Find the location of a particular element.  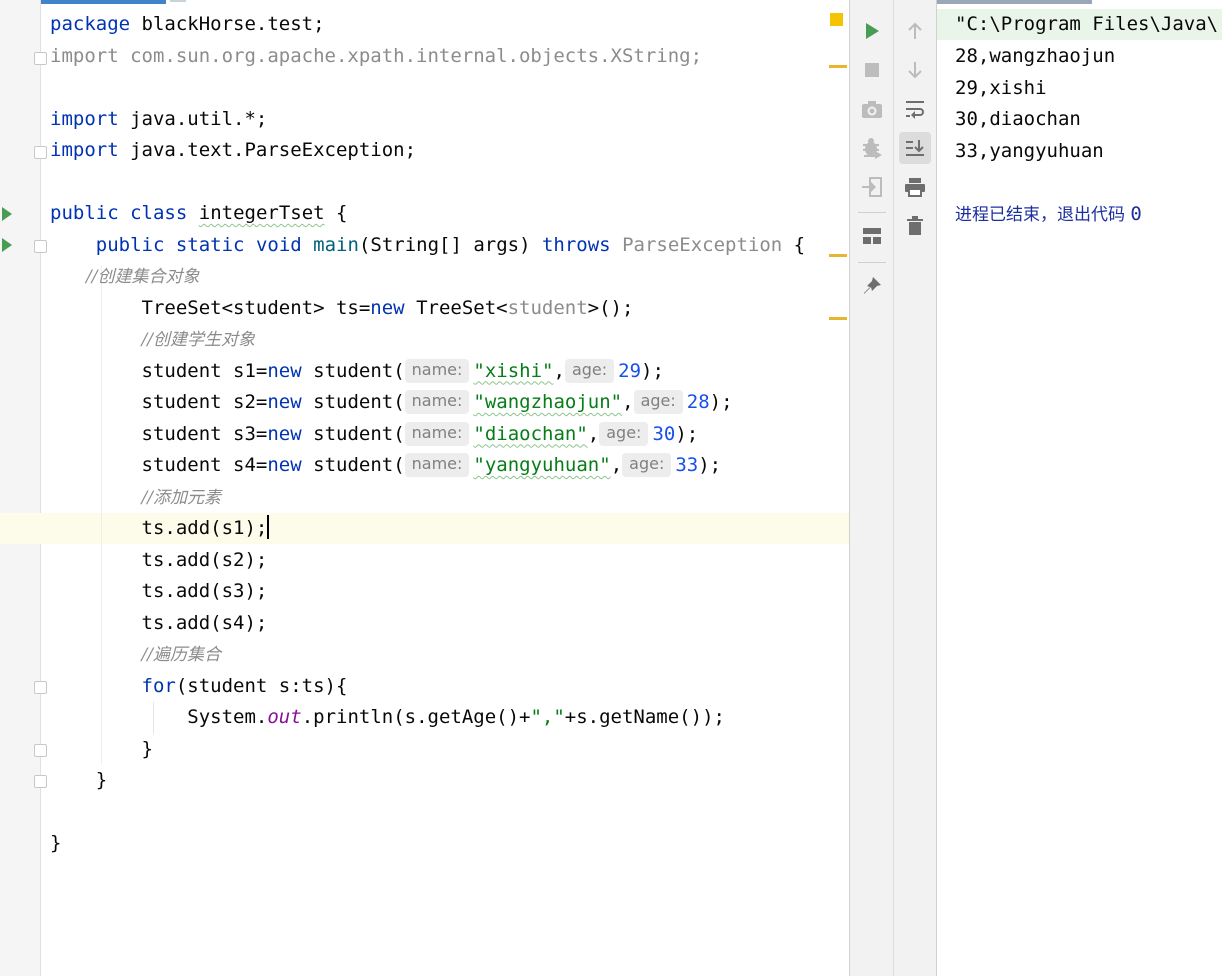

code-line-current: ts.add(s1); is located at coordinates (205, 527).